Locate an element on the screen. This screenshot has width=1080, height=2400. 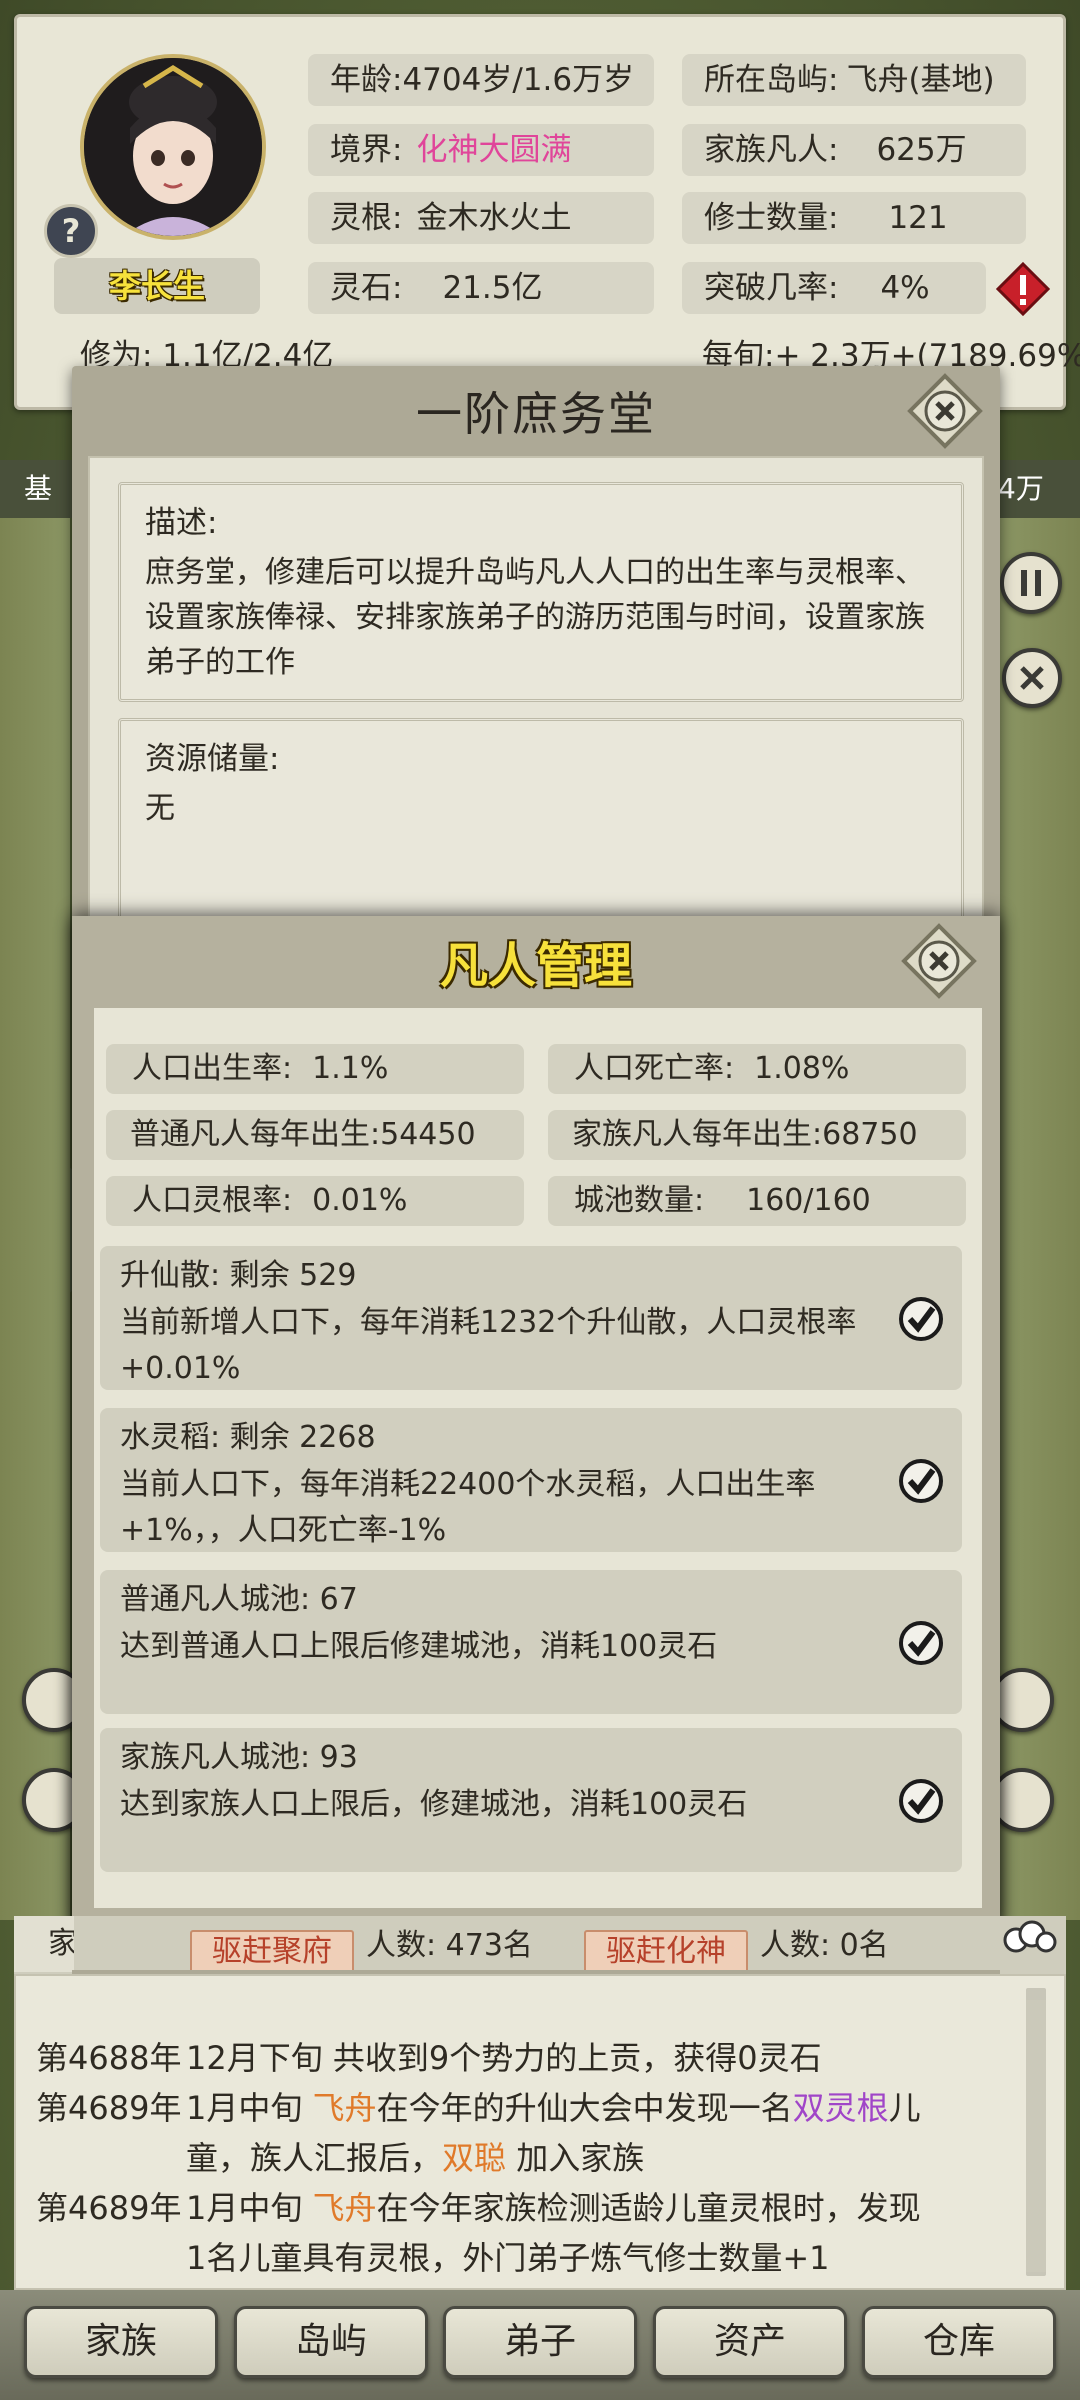
avatar-portrait-icon is located at coordinates (173, 147).